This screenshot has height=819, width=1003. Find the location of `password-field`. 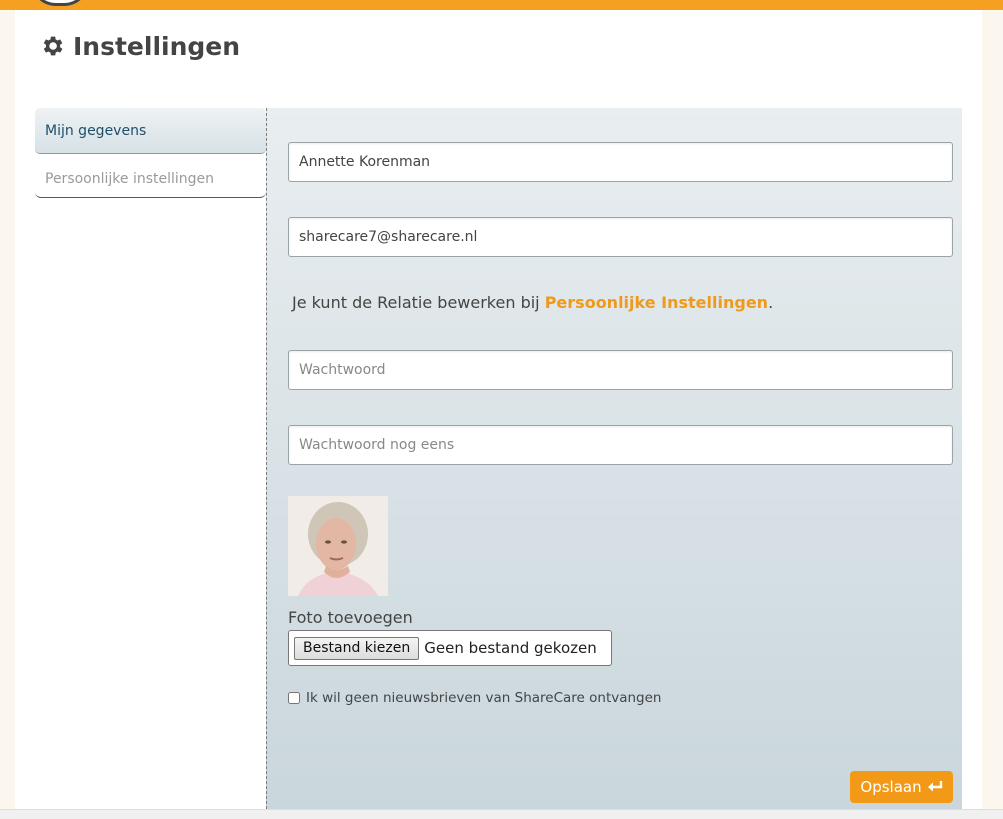

password-field is located at coordinates (620, 370).